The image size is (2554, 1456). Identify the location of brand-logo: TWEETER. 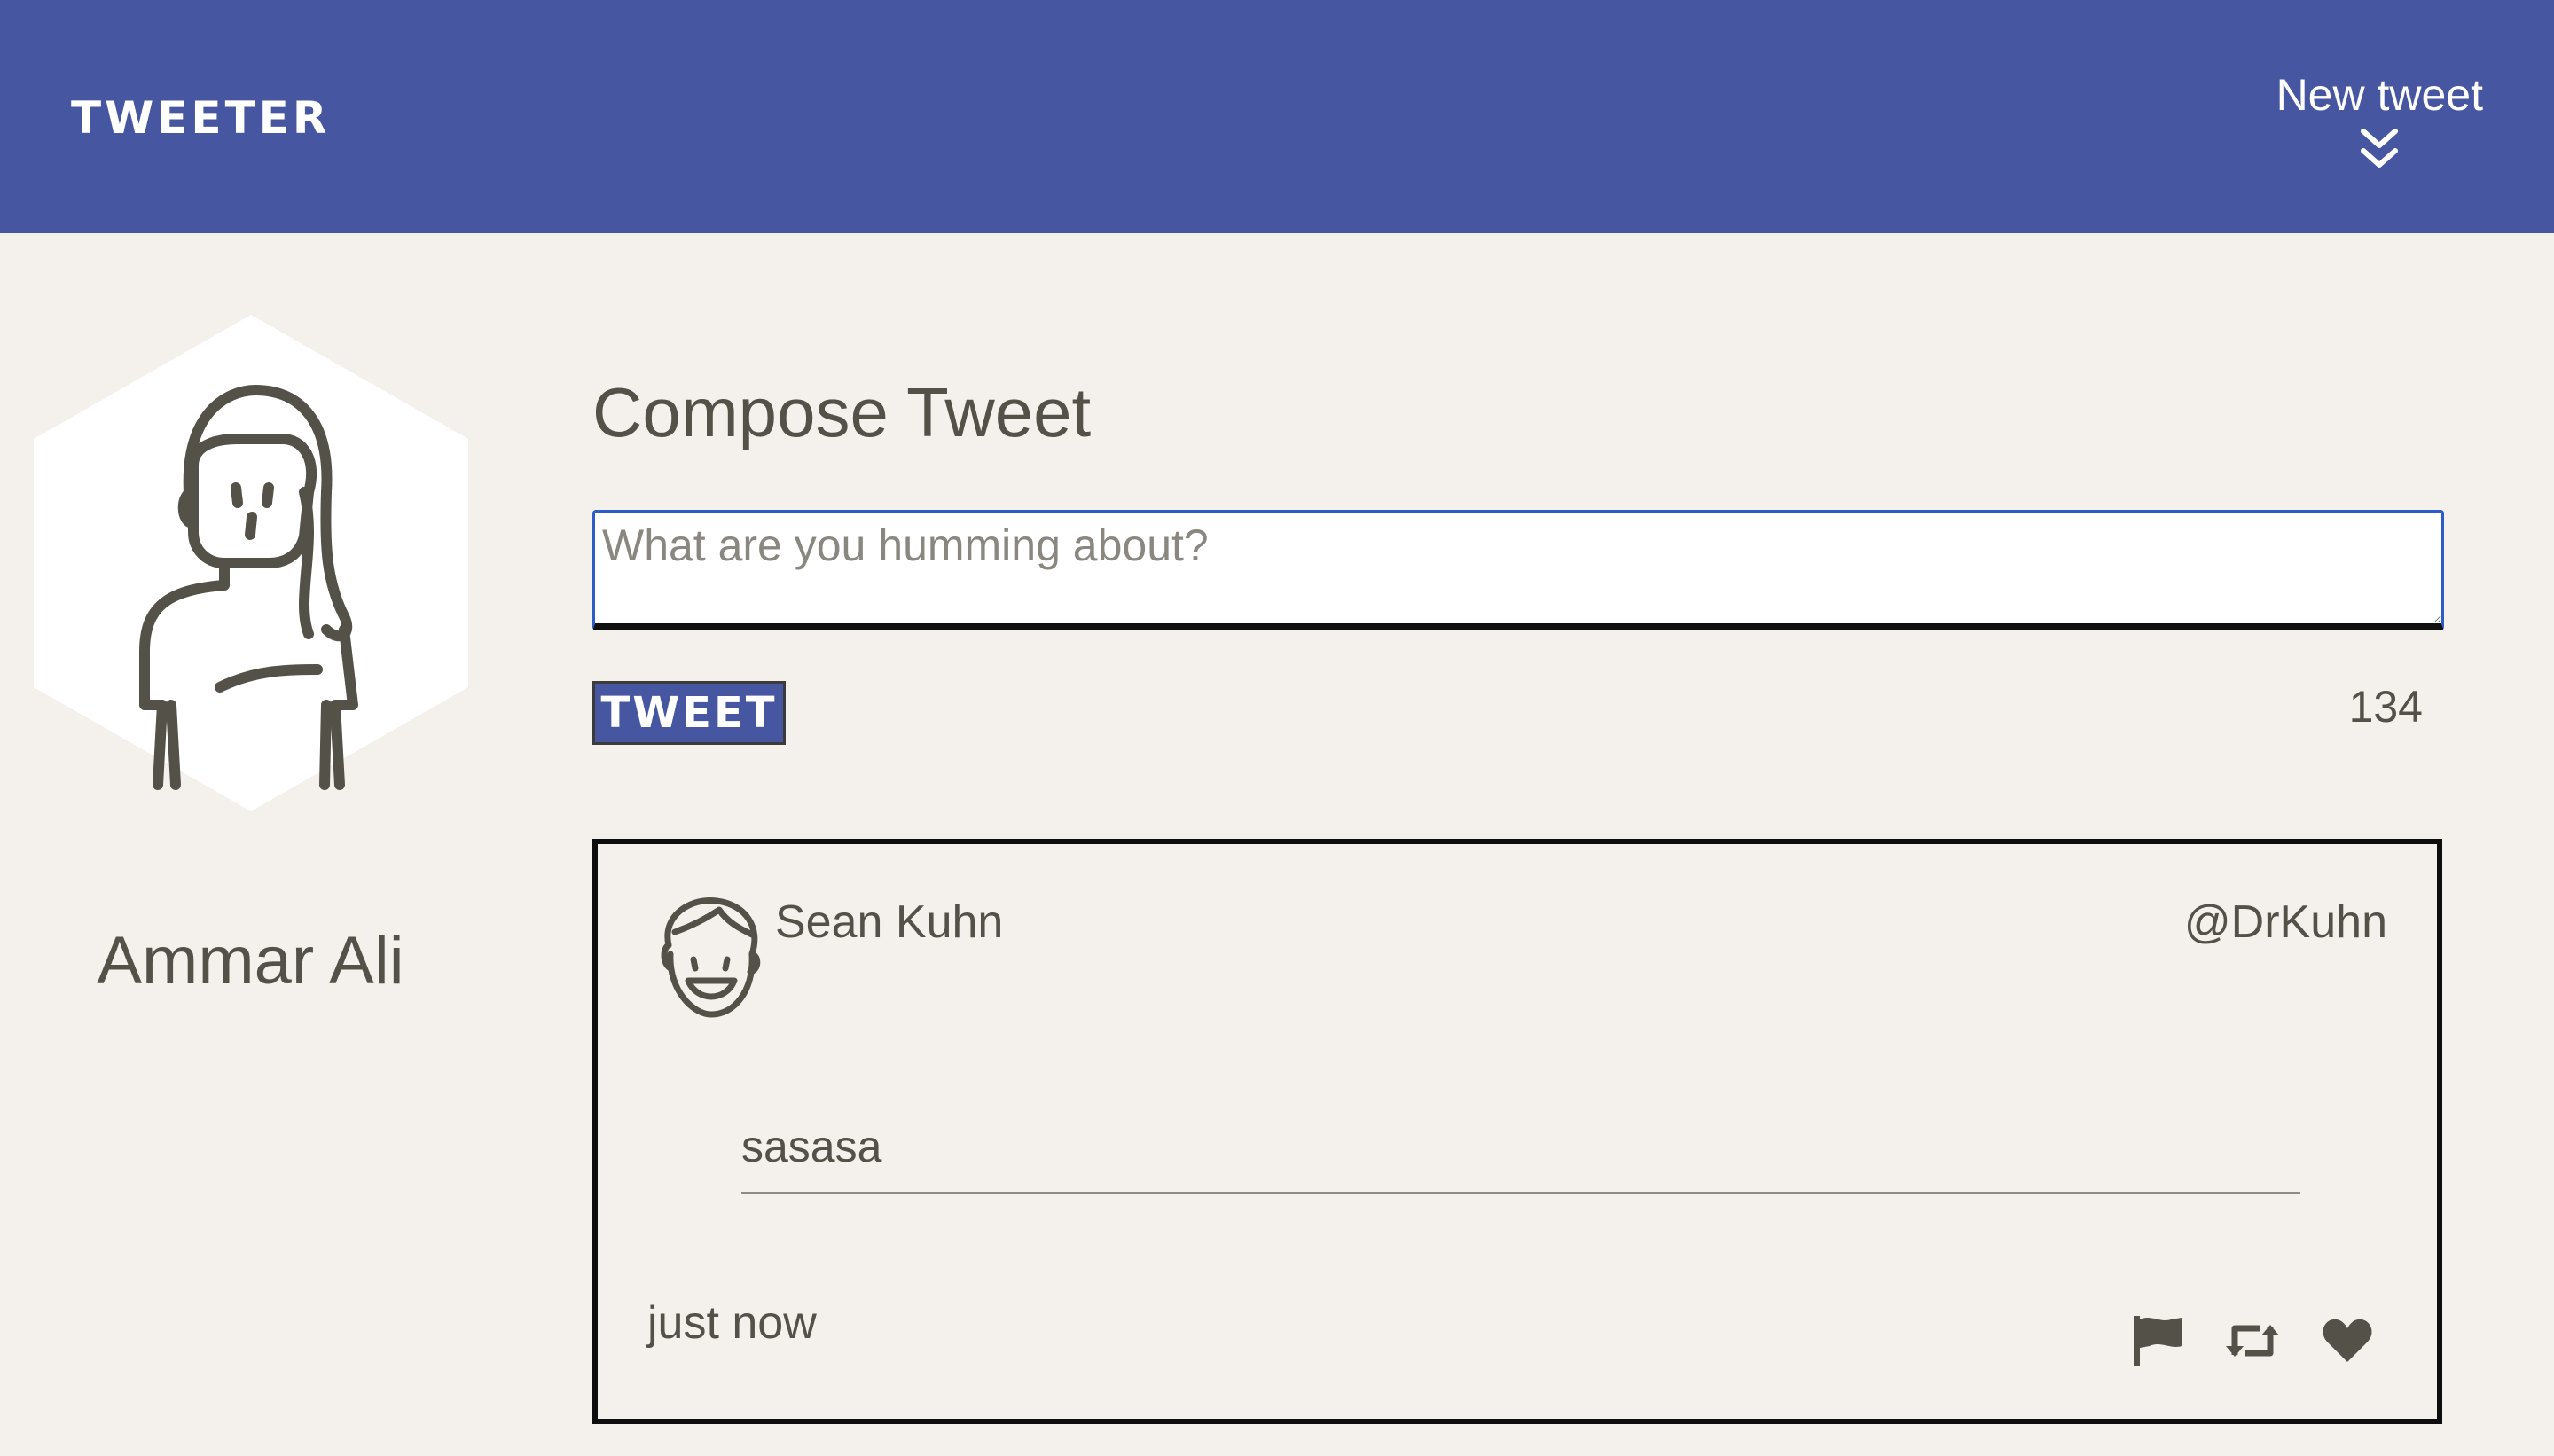
(200, 118).